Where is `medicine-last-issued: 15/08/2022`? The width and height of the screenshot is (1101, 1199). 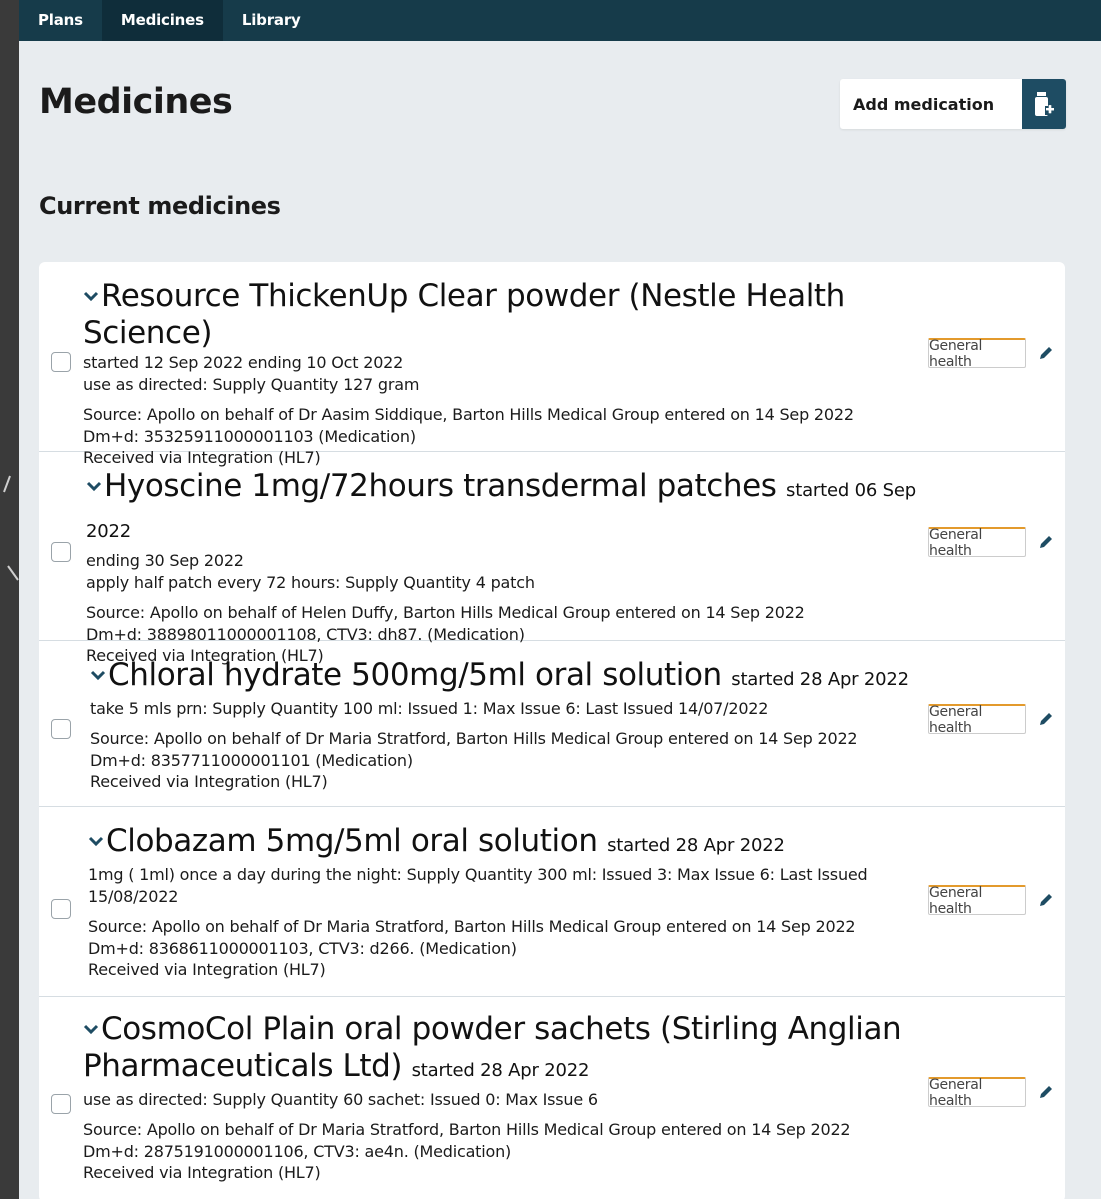
medicine-last-issued: 15/08/2022 is located at coordinates (133, 896).